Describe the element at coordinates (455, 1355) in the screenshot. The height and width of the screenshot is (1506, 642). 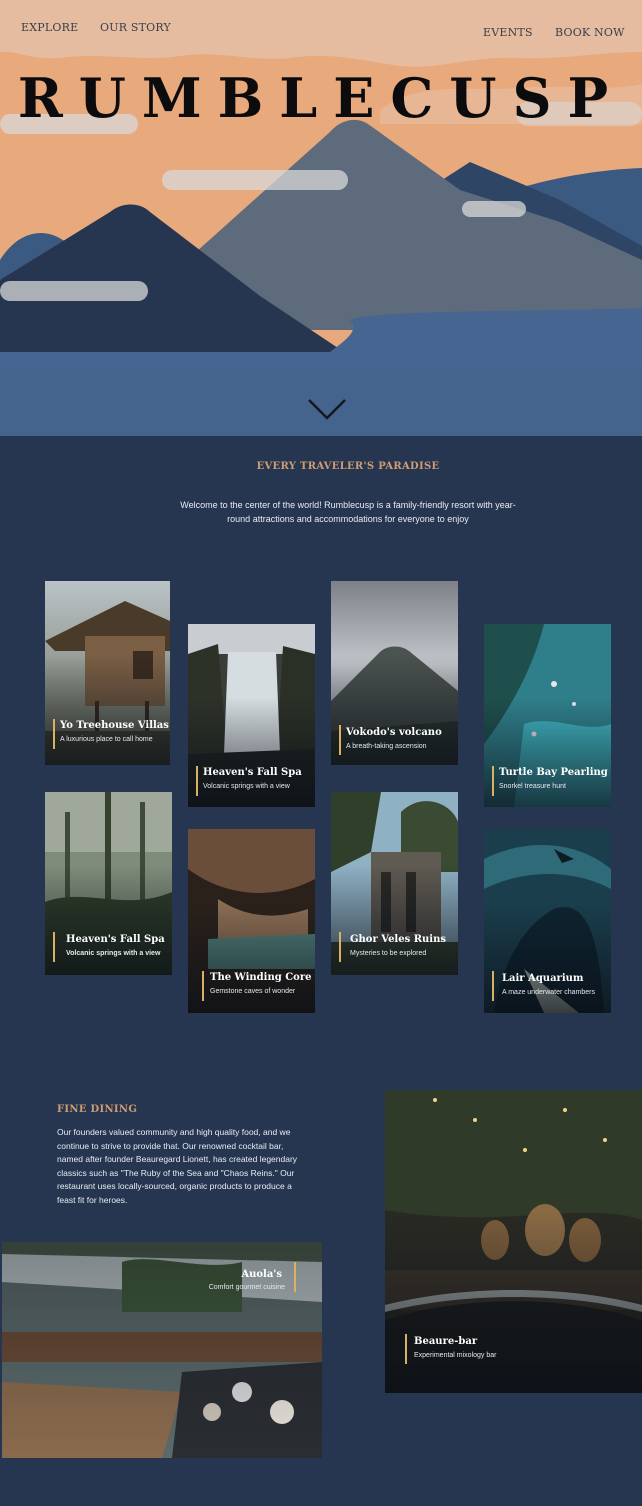
I see `venue-subtitle: Experimental mixology bar` at that location.